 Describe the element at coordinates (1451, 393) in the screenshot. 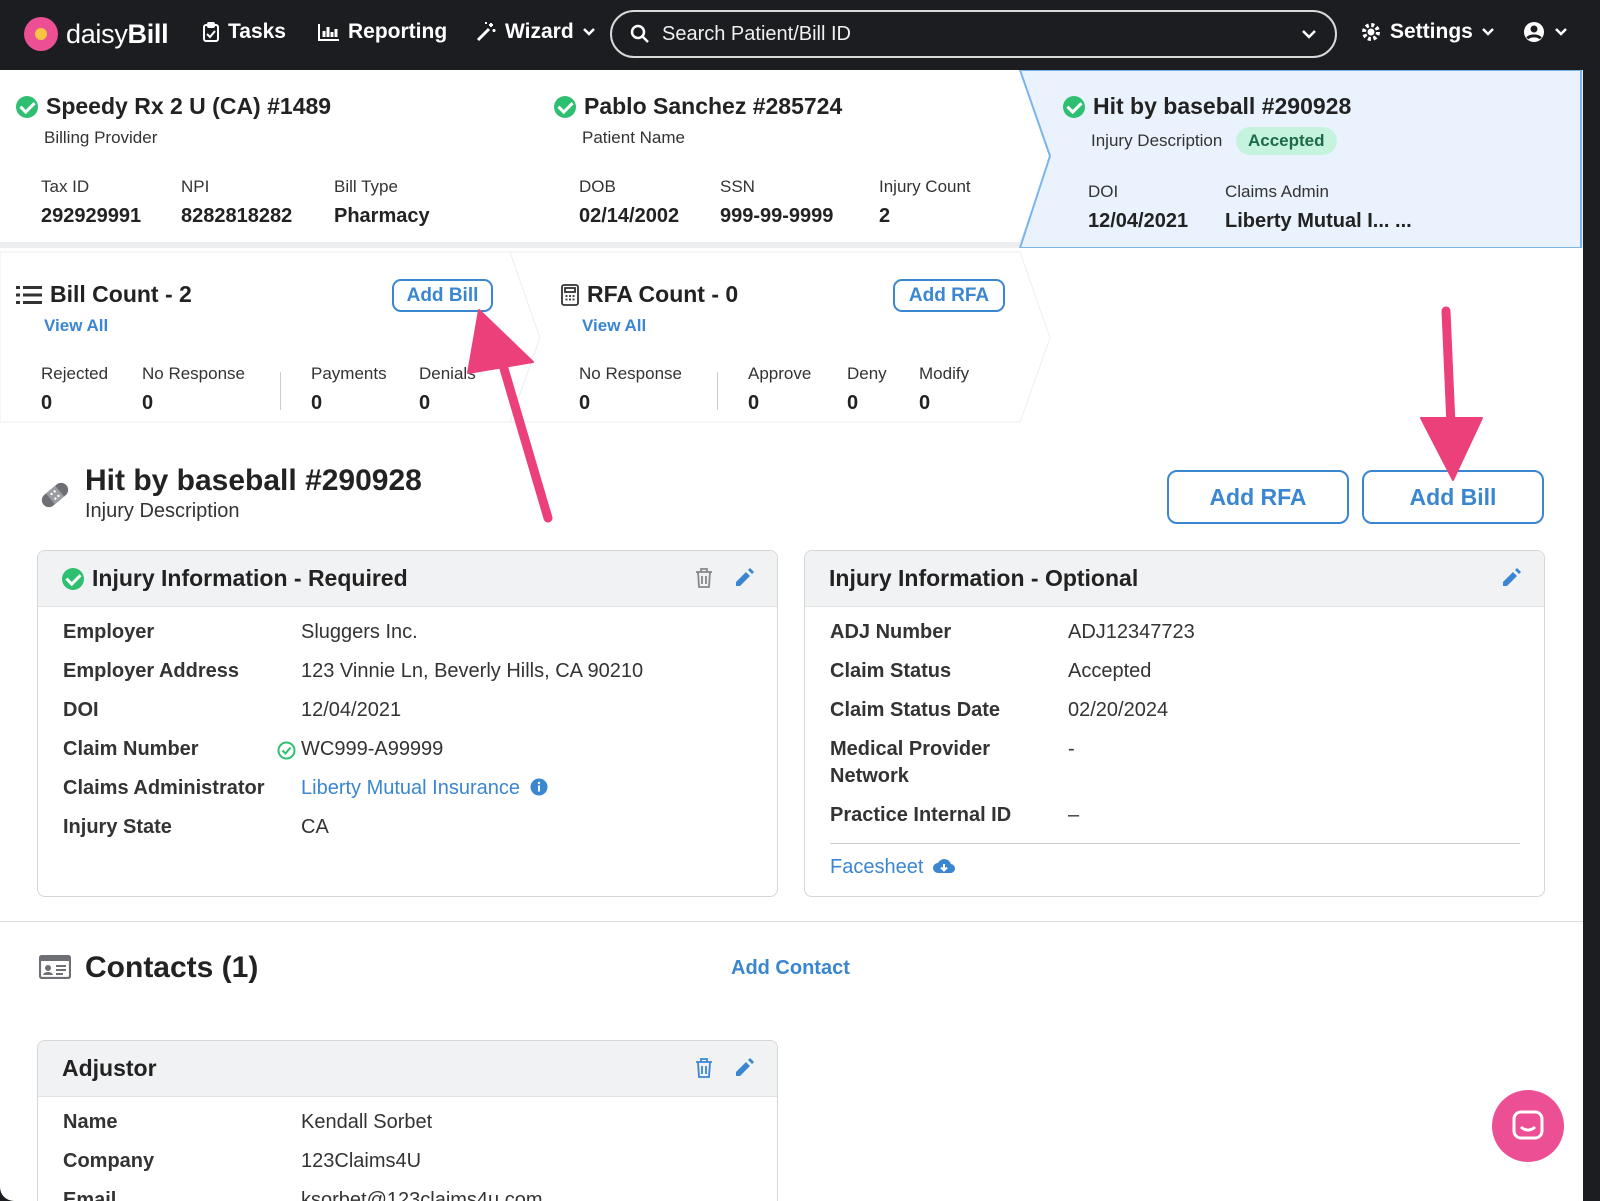

I see `arrow-to-add-bill-button` at that location.